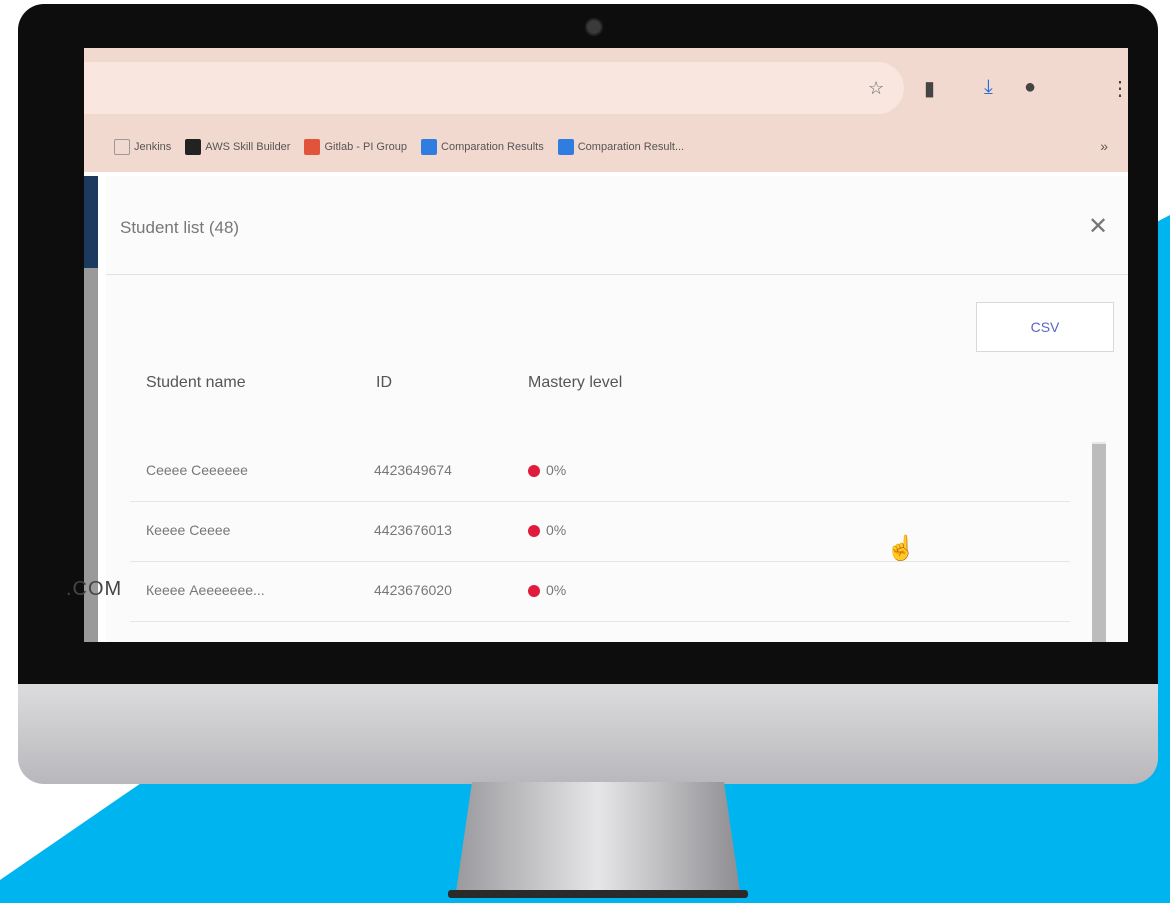  What do you see at coordinates (1099, 543) in the screenshot?
I see `scrollbar` at bounding box center [1099, 543].